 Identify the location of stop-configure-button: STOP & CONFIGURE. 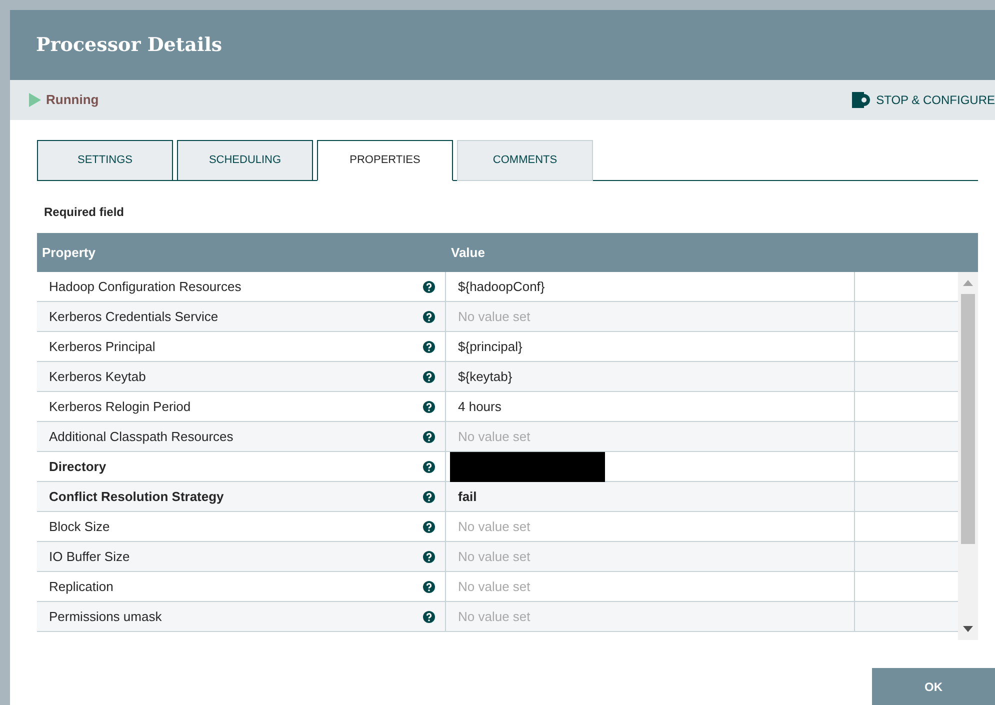
(923, 100).